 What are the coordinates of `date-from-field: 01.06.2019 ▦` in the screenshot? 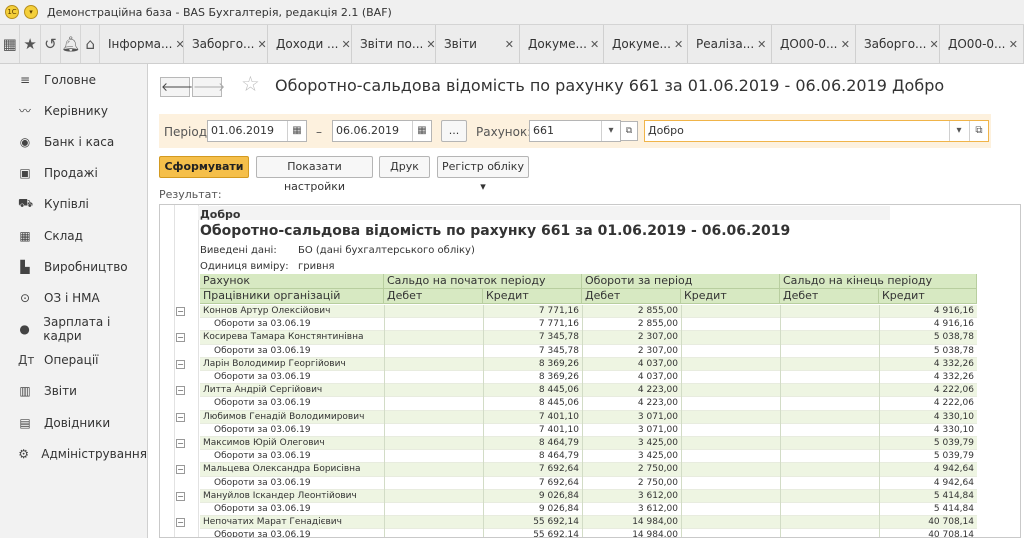 It's located at (257, 131).